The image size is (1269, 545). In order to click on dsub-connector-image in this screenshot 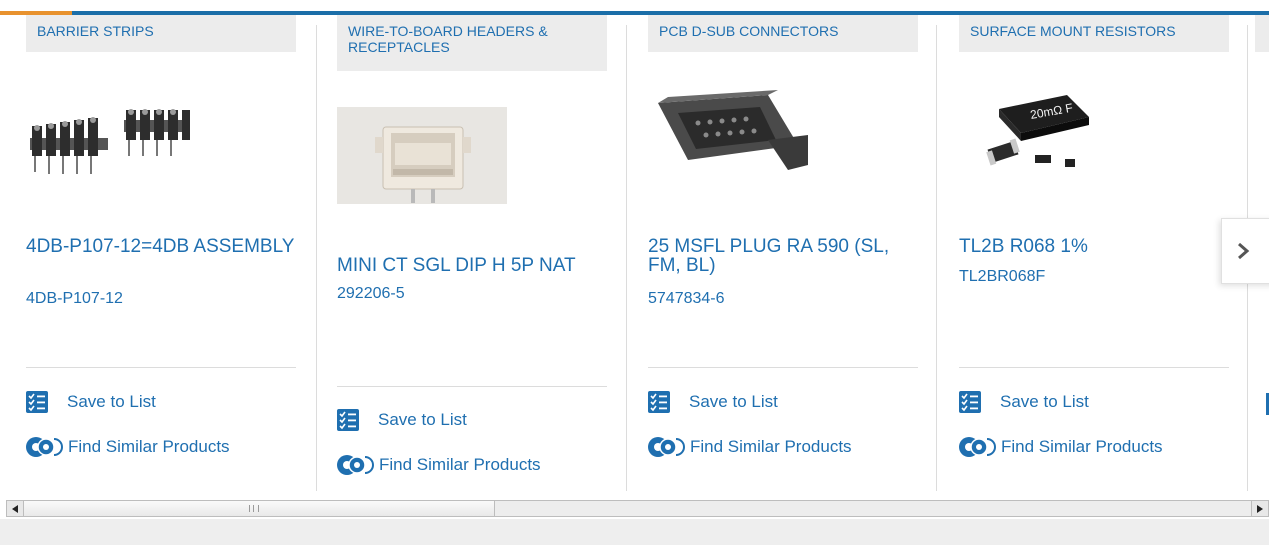, I will do `click(728, 135)`.